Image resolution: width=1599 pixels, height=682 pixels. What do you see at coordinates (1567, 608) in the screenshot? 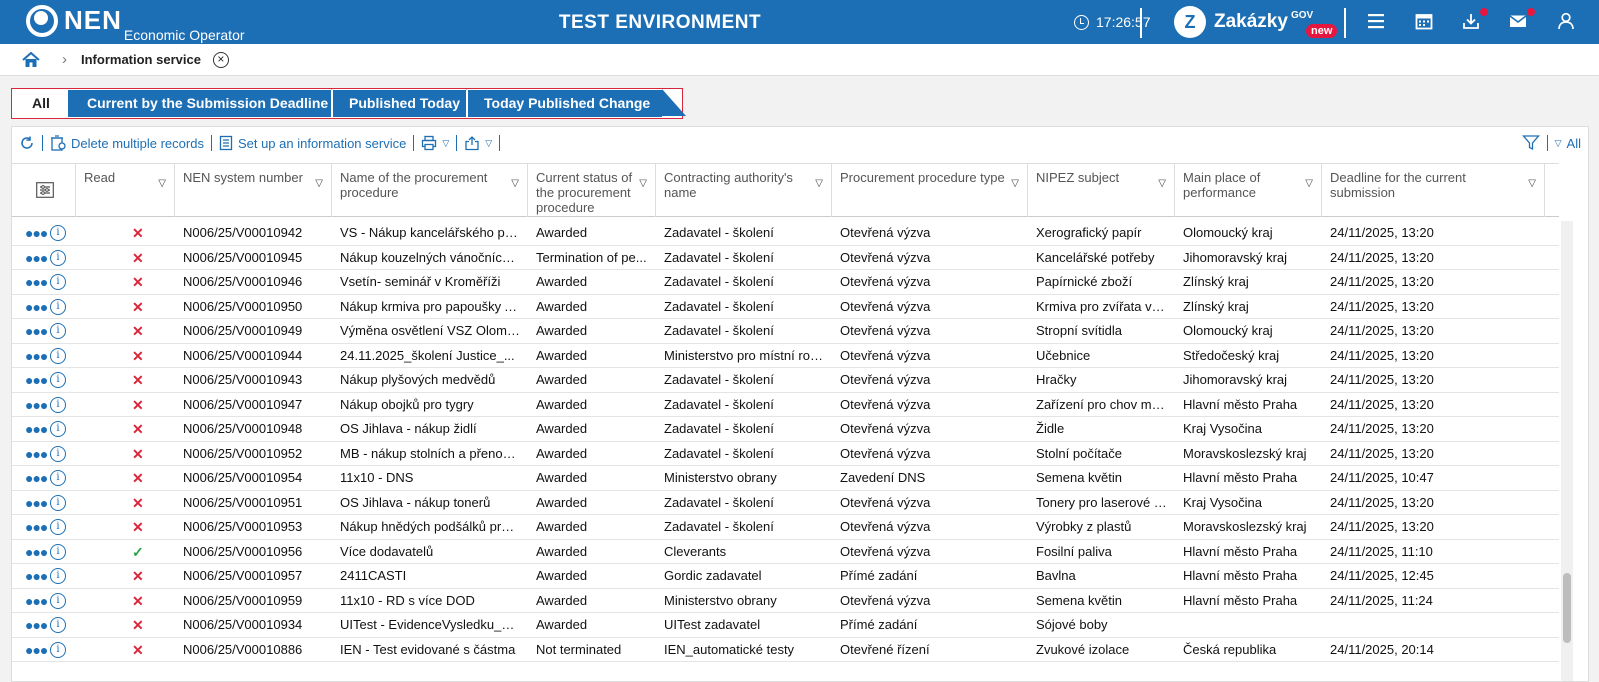
I see `scrollbar-thumb` at bounding box center [1567, 608].